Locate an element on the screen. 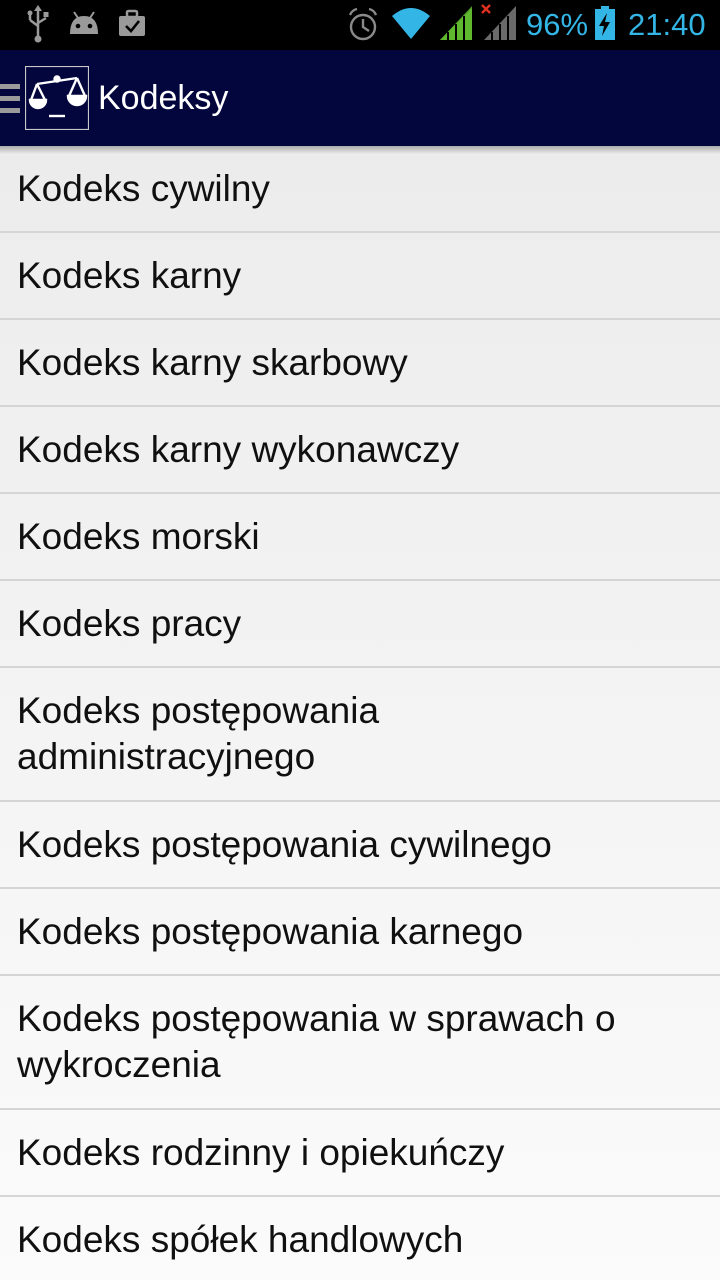  battery-percent: 96% is located at coordinates (557, 24).